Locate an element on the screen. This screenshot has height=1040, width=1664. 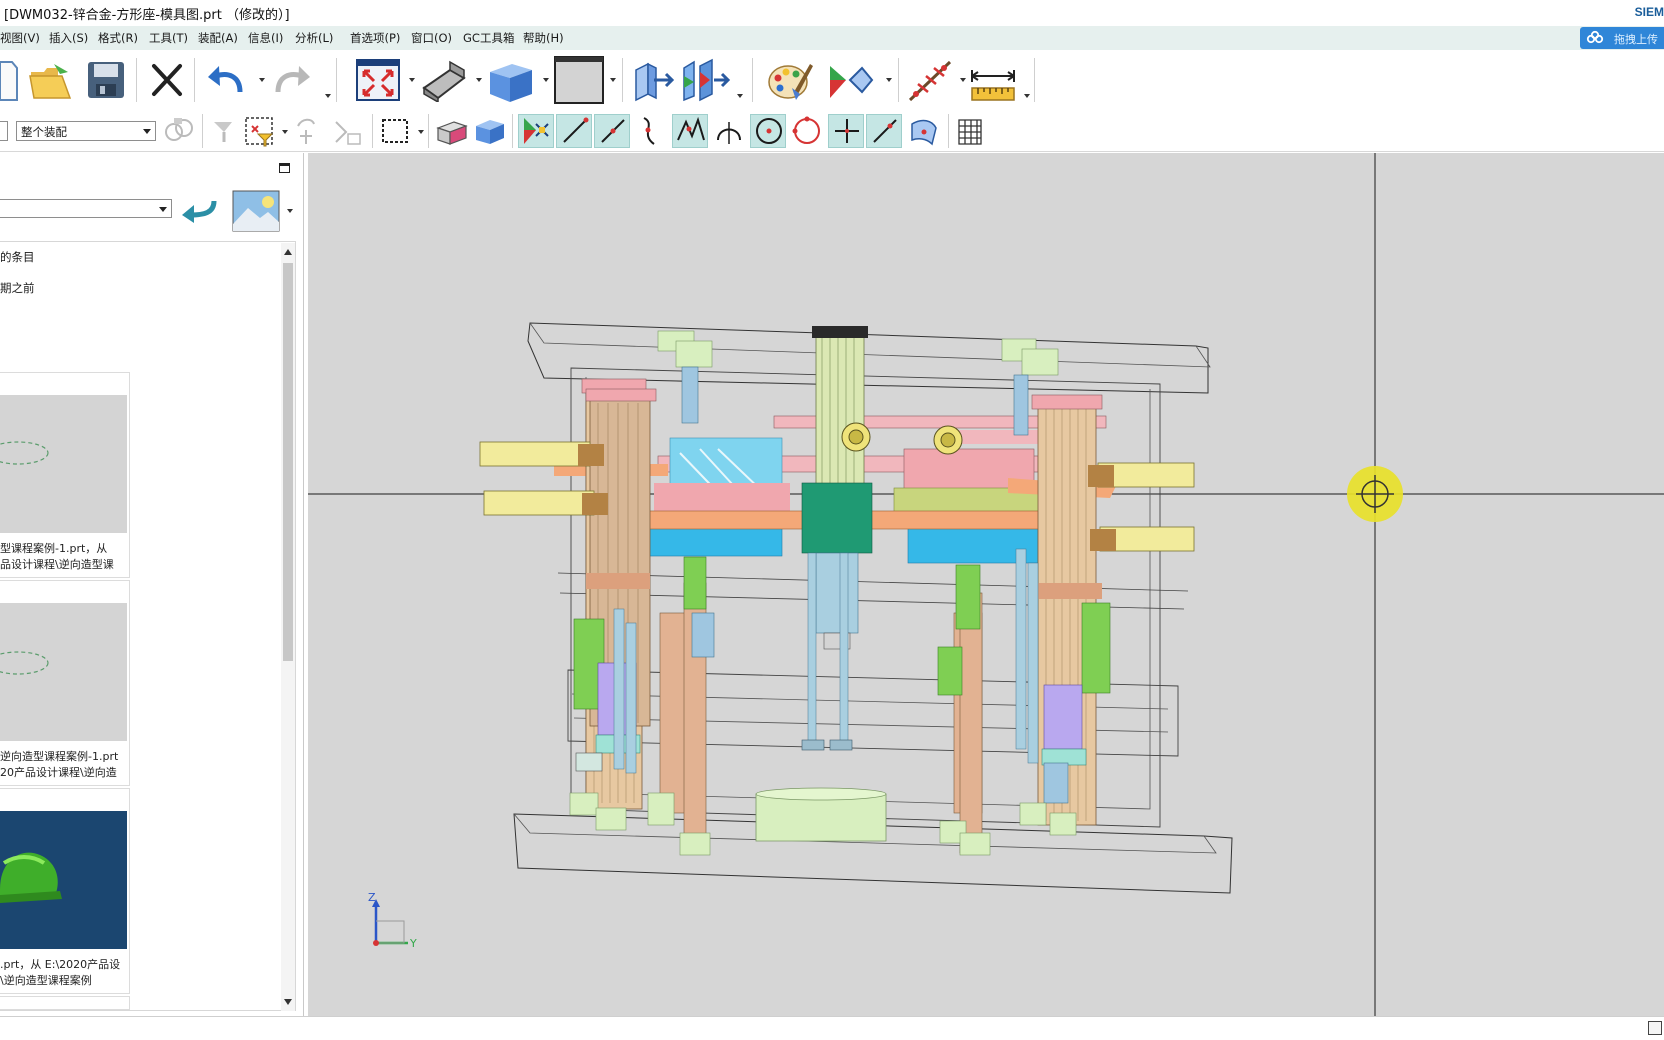
body-select-icon is located at coordinates (489, 132).